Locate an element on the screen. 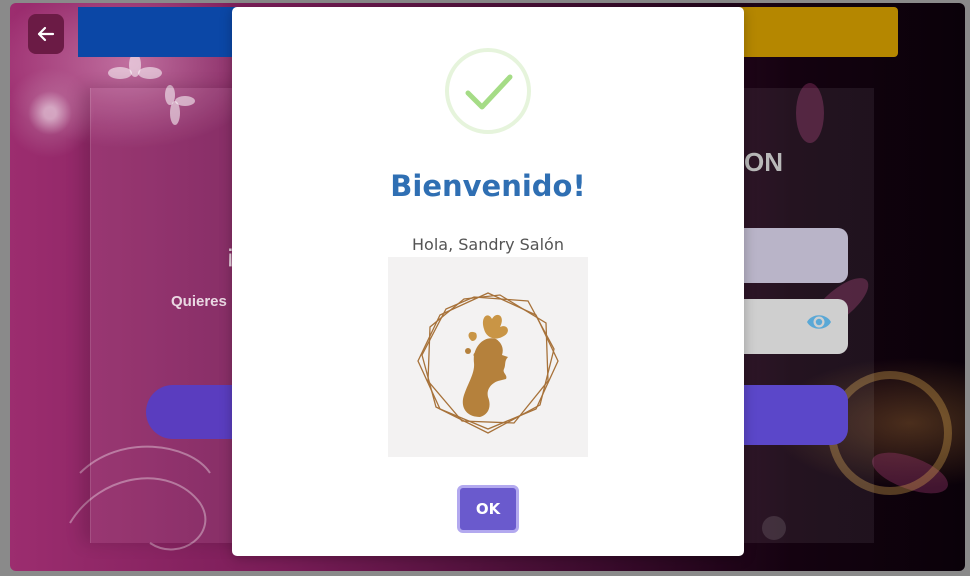  back-button is located at coordinates (46, 34).